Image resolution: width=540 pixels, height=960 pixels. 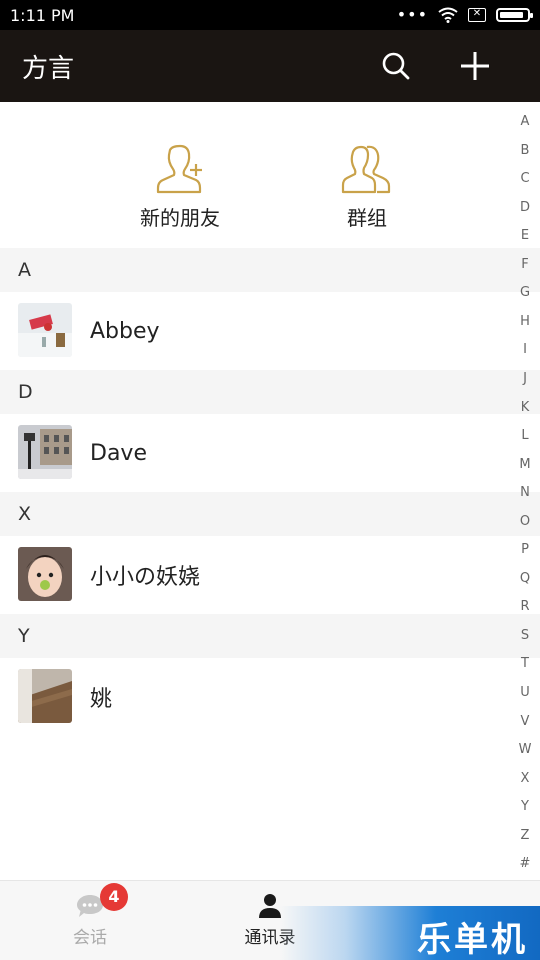 What do you see at coordinates (525, 321) in the screenshot?
I see `index-letter: H` at bounding box center [525, 321].